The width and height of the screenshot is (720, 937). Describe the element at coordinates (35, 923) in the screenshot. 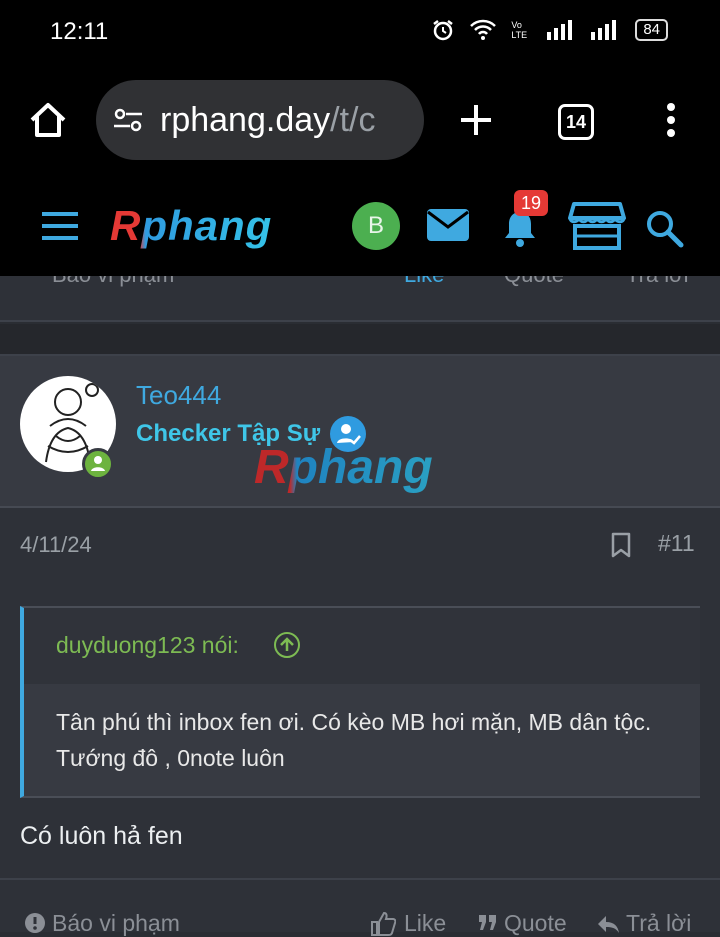

I see `report-icon` at that location.